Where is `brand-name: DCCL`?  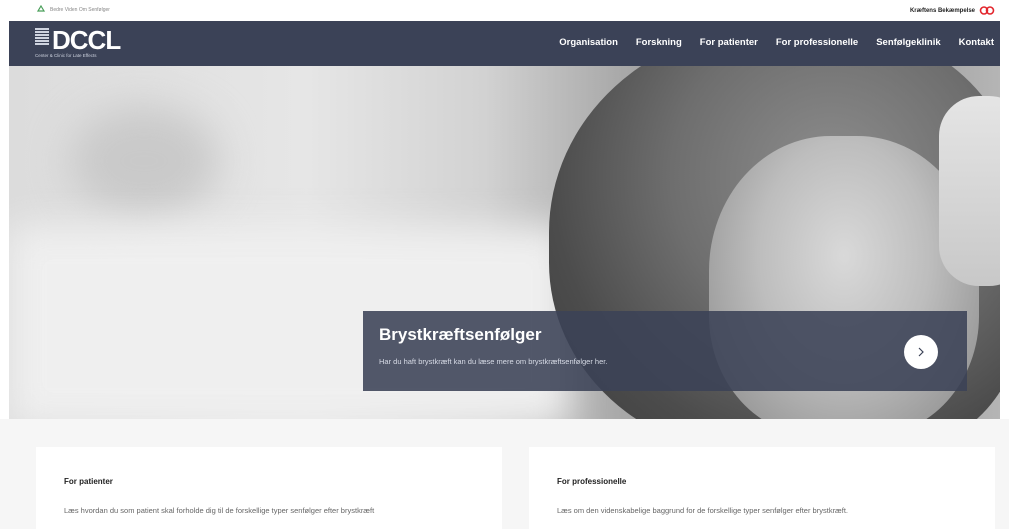
brand-name: DCCL is located at coordinates (86, 40).